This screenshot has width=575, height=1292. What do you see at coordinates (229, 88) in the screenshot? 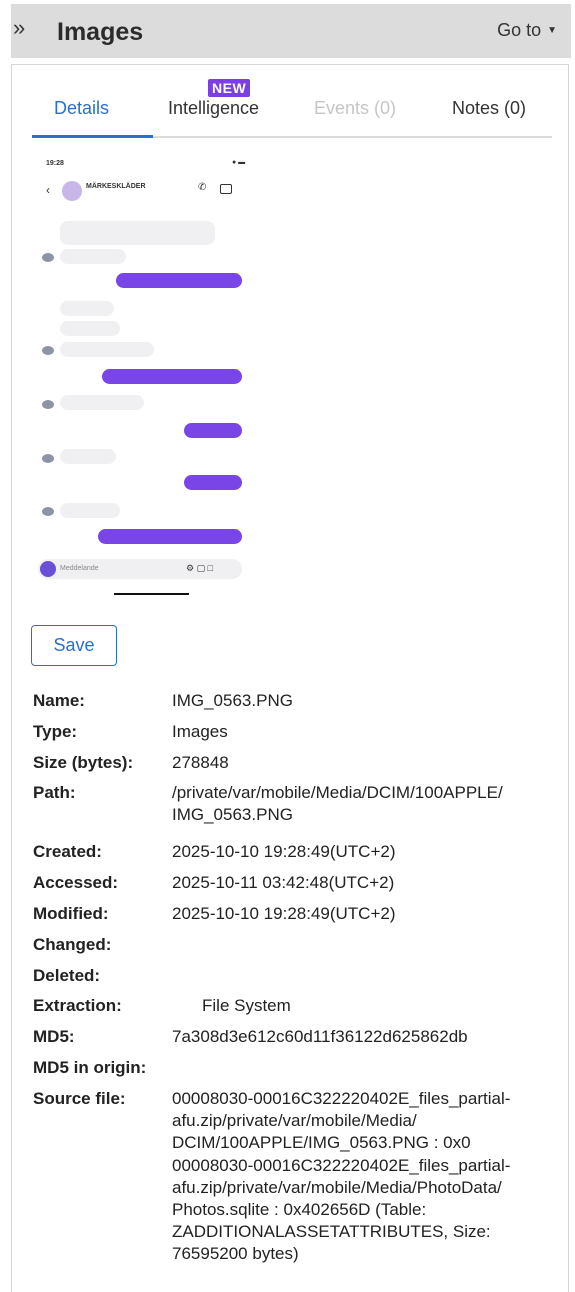
I see `new-badge: NEW` at bounding box center [229, 88].